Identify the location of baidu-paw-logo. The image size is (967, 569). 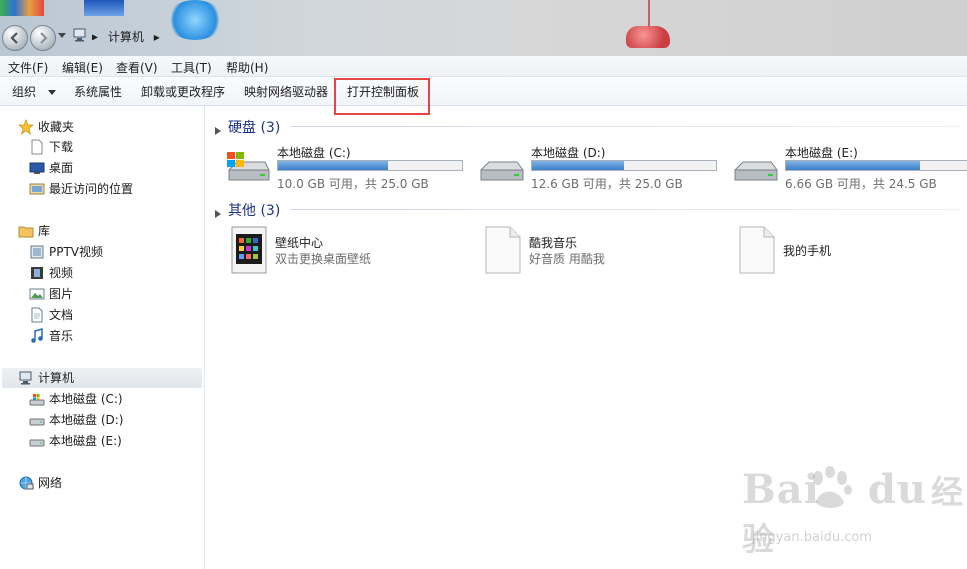
(832, 487).